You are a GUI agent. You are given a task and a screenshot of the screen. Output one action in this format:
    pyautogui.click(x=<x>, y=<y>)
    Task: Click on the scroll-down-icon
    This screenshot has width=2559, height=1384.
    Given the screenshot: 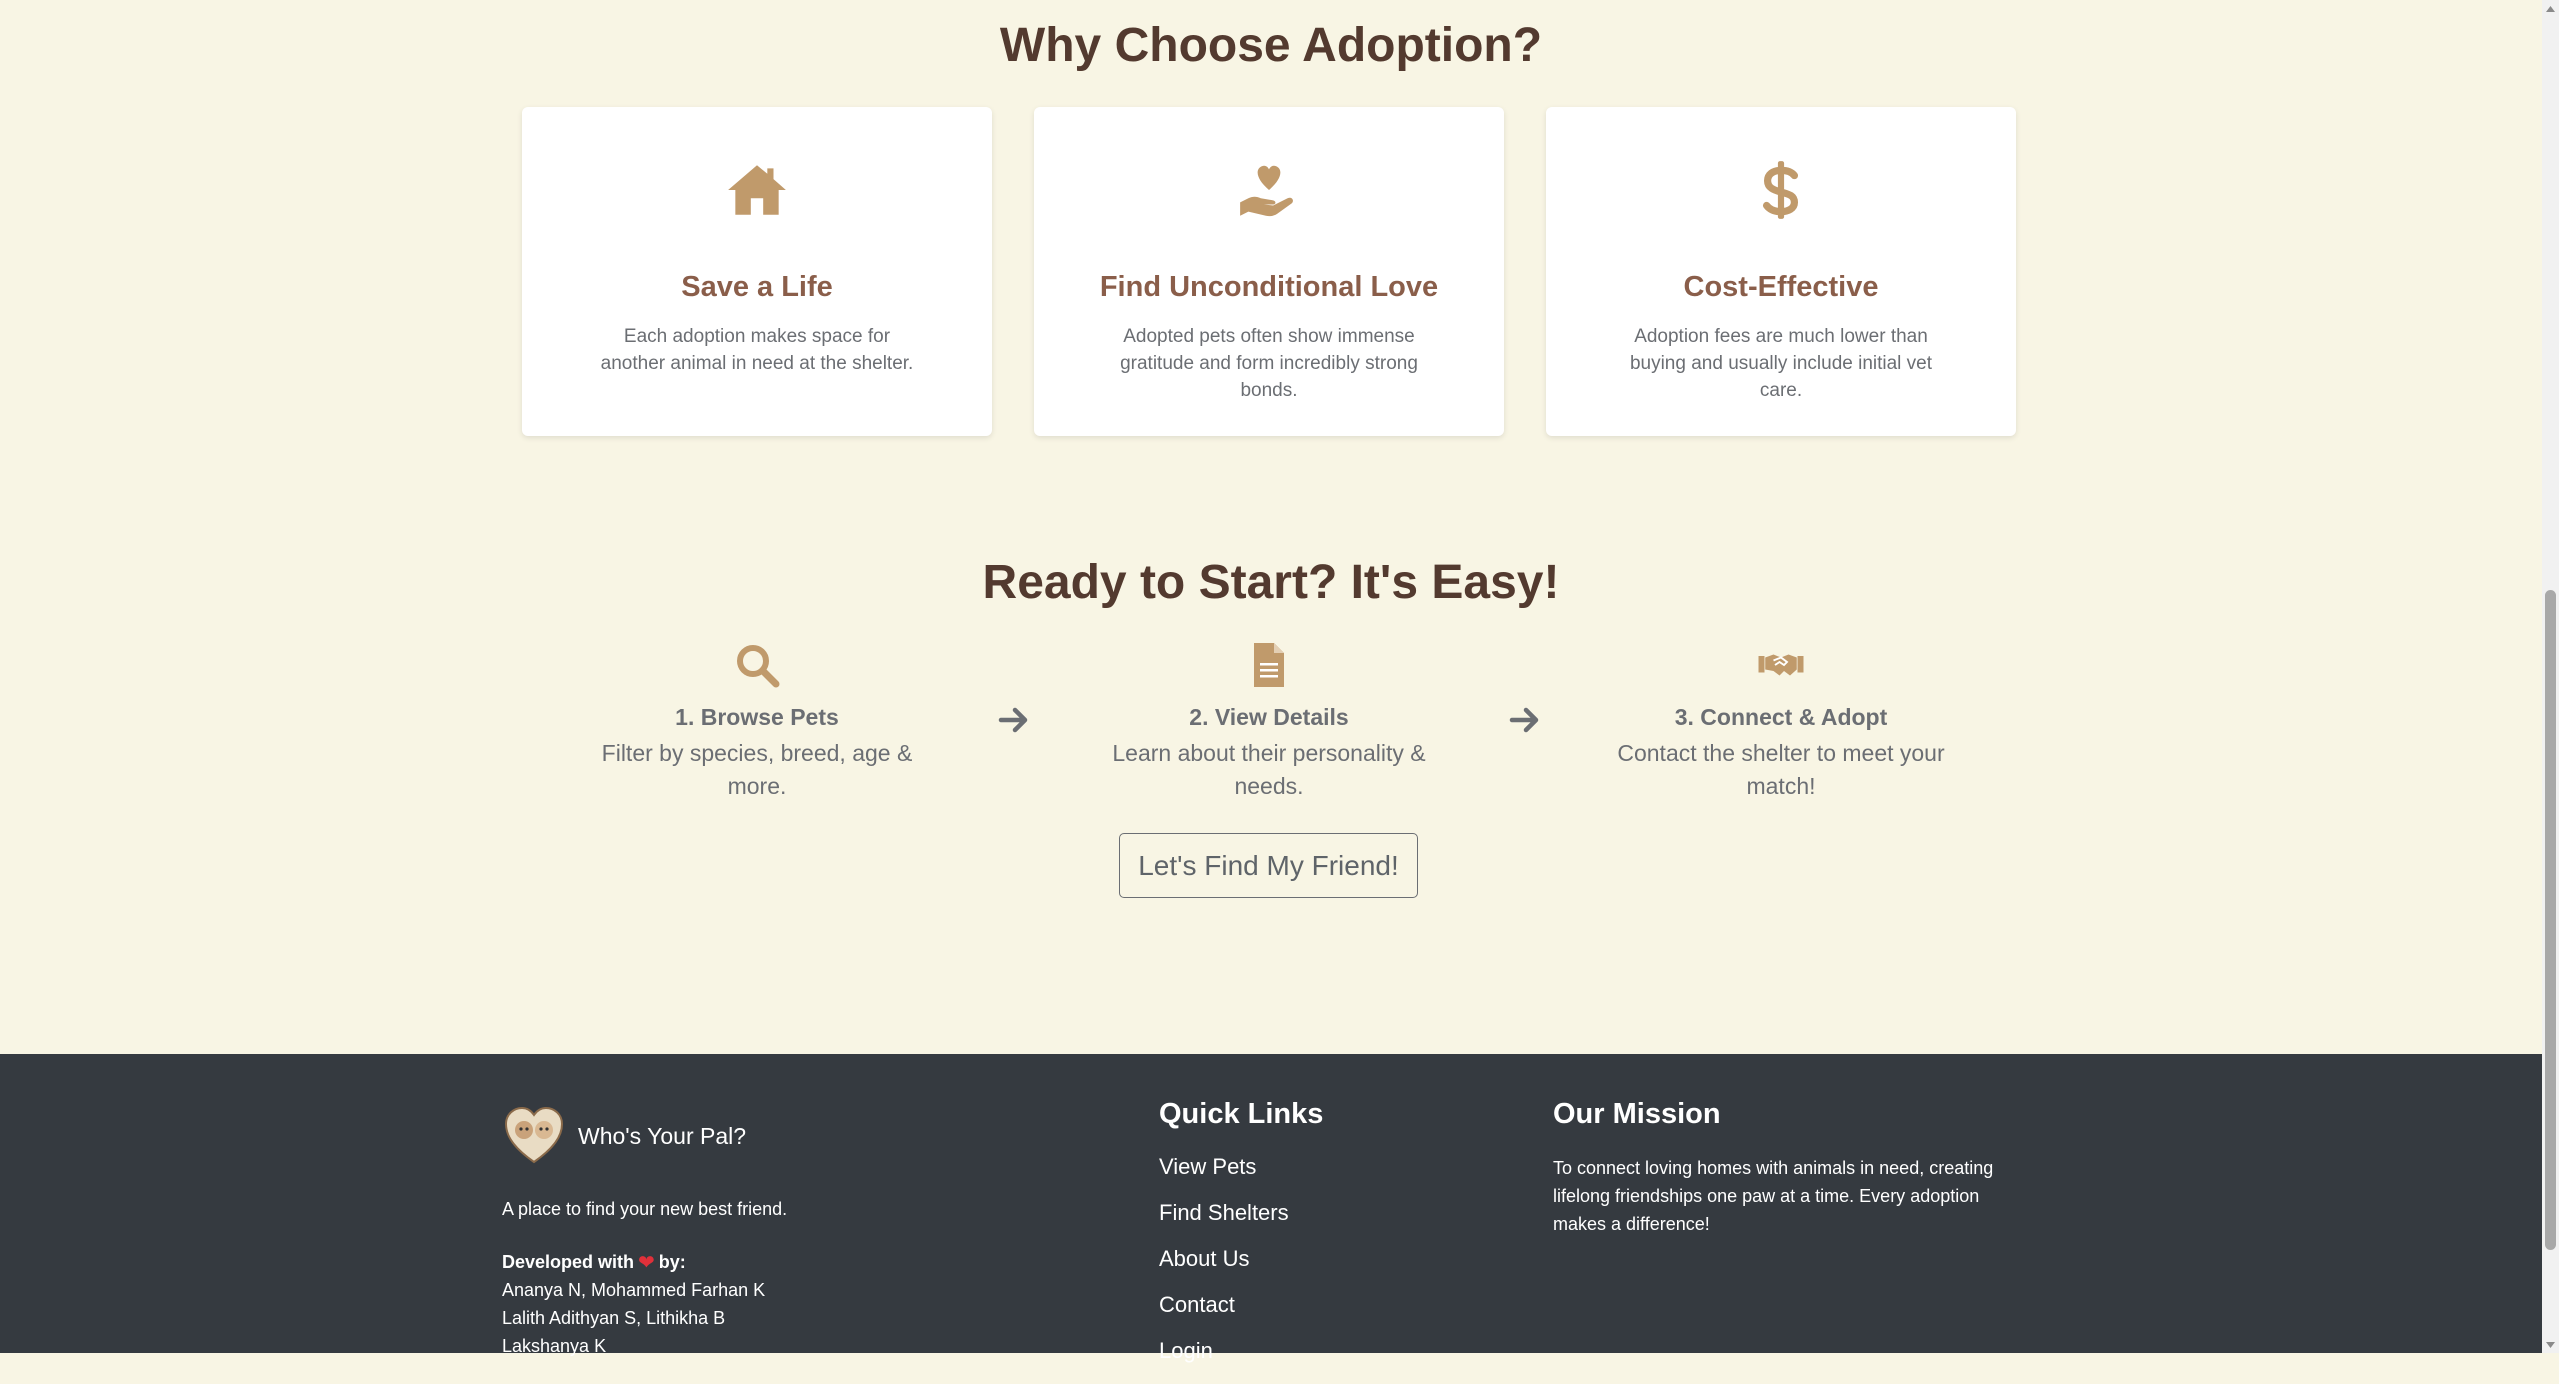 What is the action you would take?
    pyautogui.click(x=2550, y=1344)
    